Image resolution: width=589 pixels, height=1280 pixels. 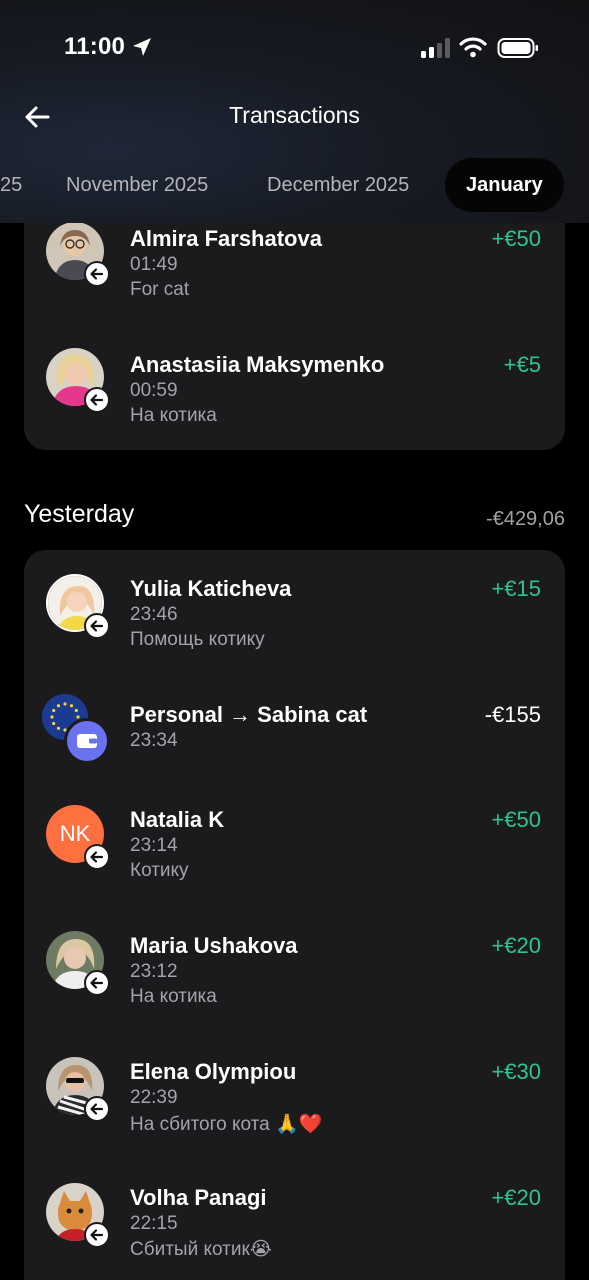 What do you see at coordinates (154, 614) in the screenshot?
I see `transaction-time: 23:46` at bounding box center [154, 614].